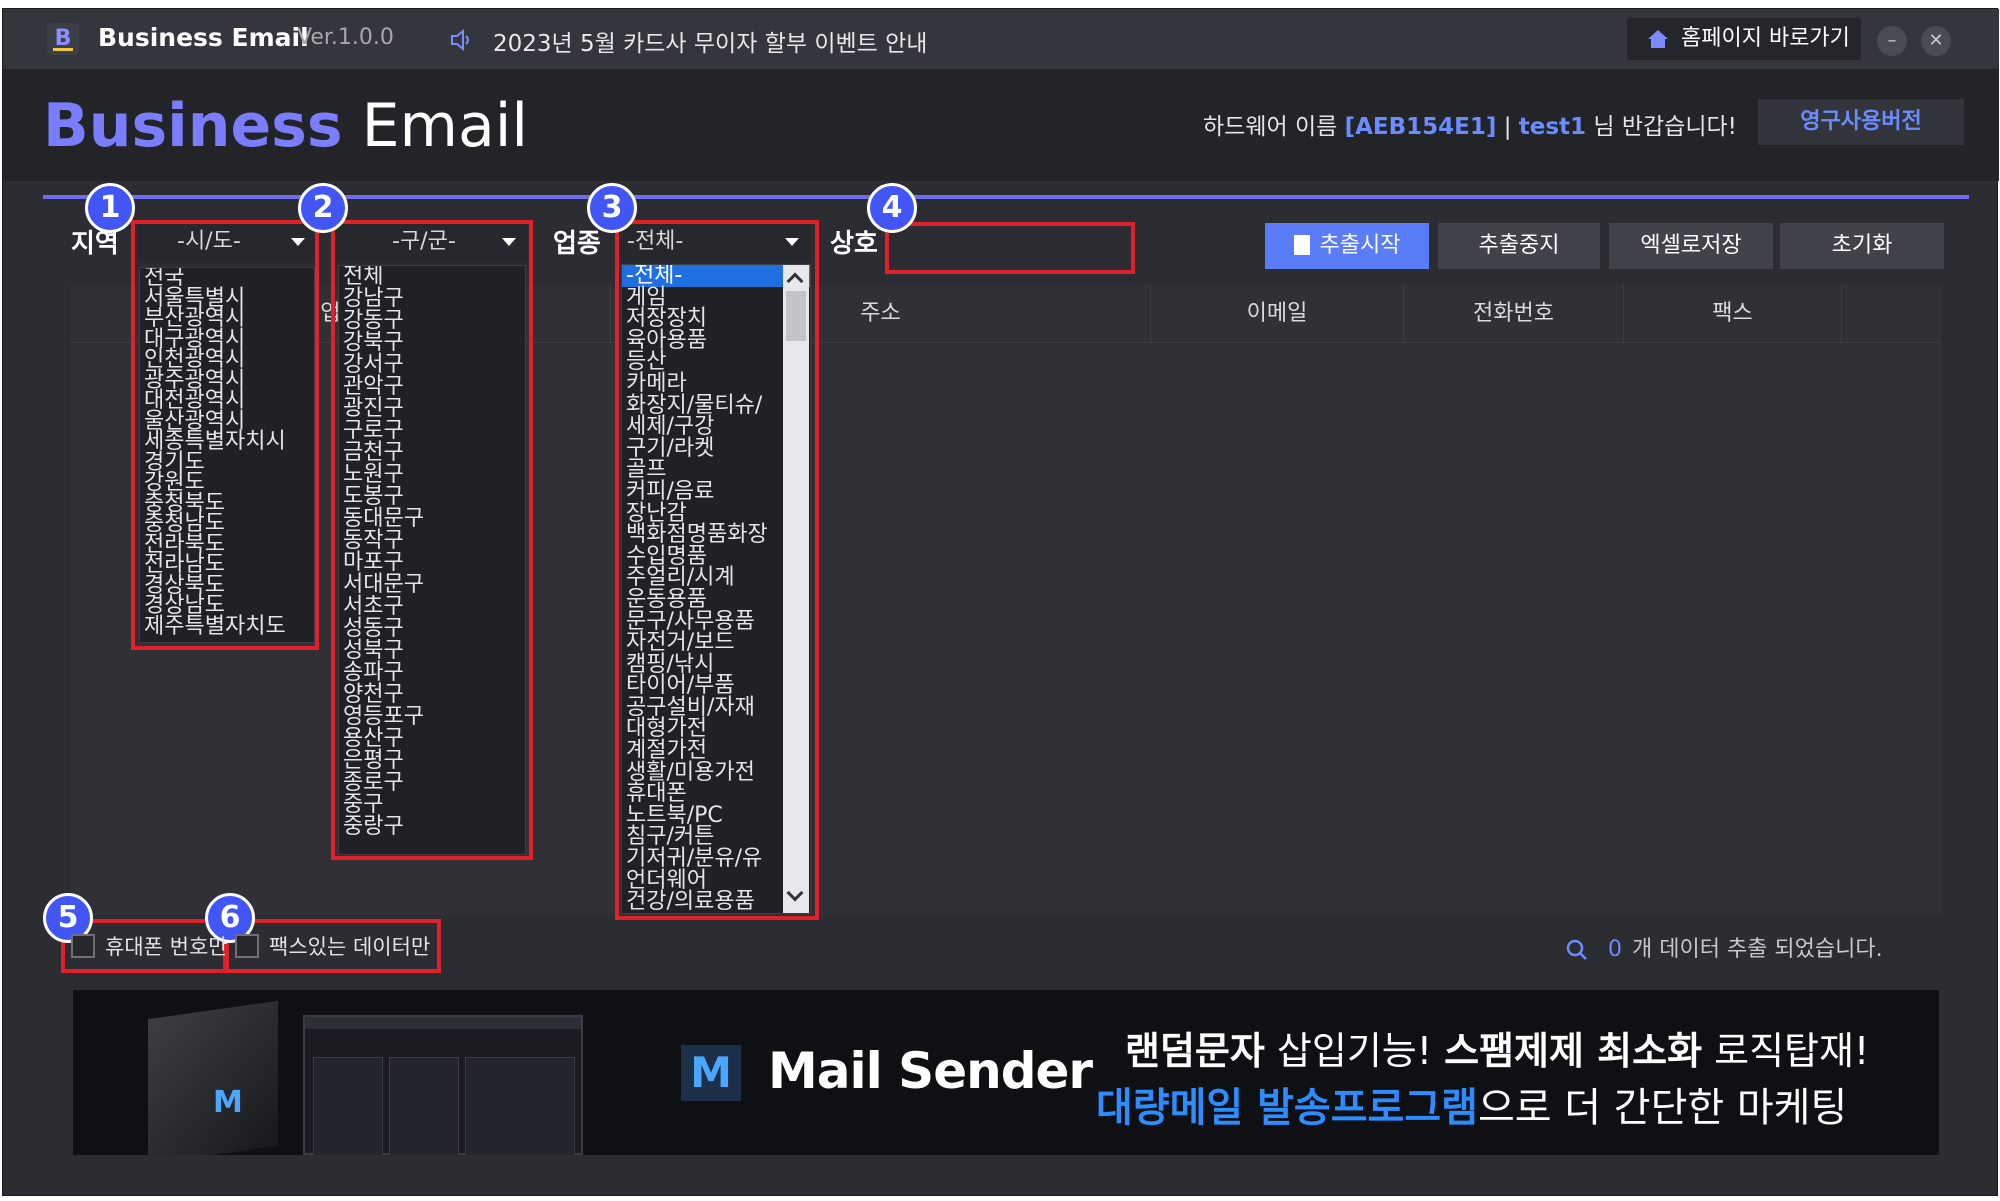 Image resolution: width=2000 pixels, height=1201 pixels. Describe the element at coordinates (1862, 246) in the screenshot. I see `reset-button: 초기화` at that location.